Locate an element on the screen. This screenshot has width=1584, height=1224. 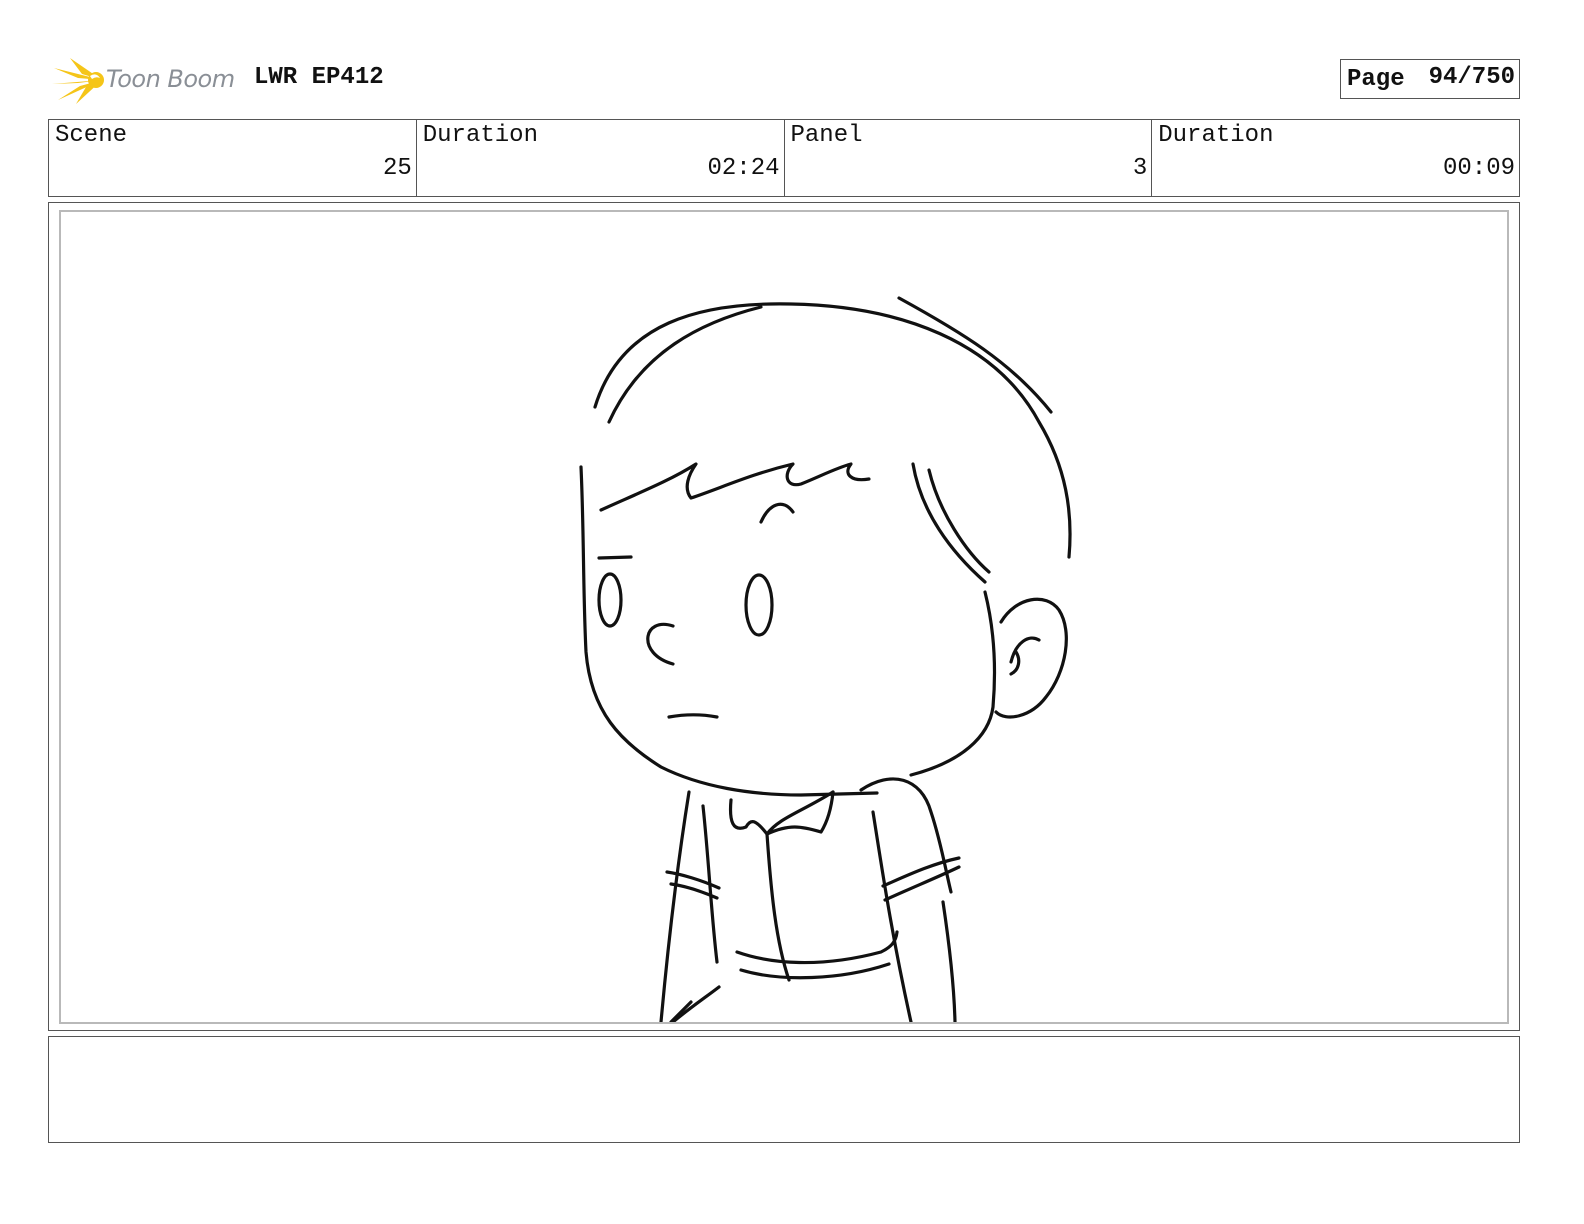
notes-box is located at coordinates (784, 1089).